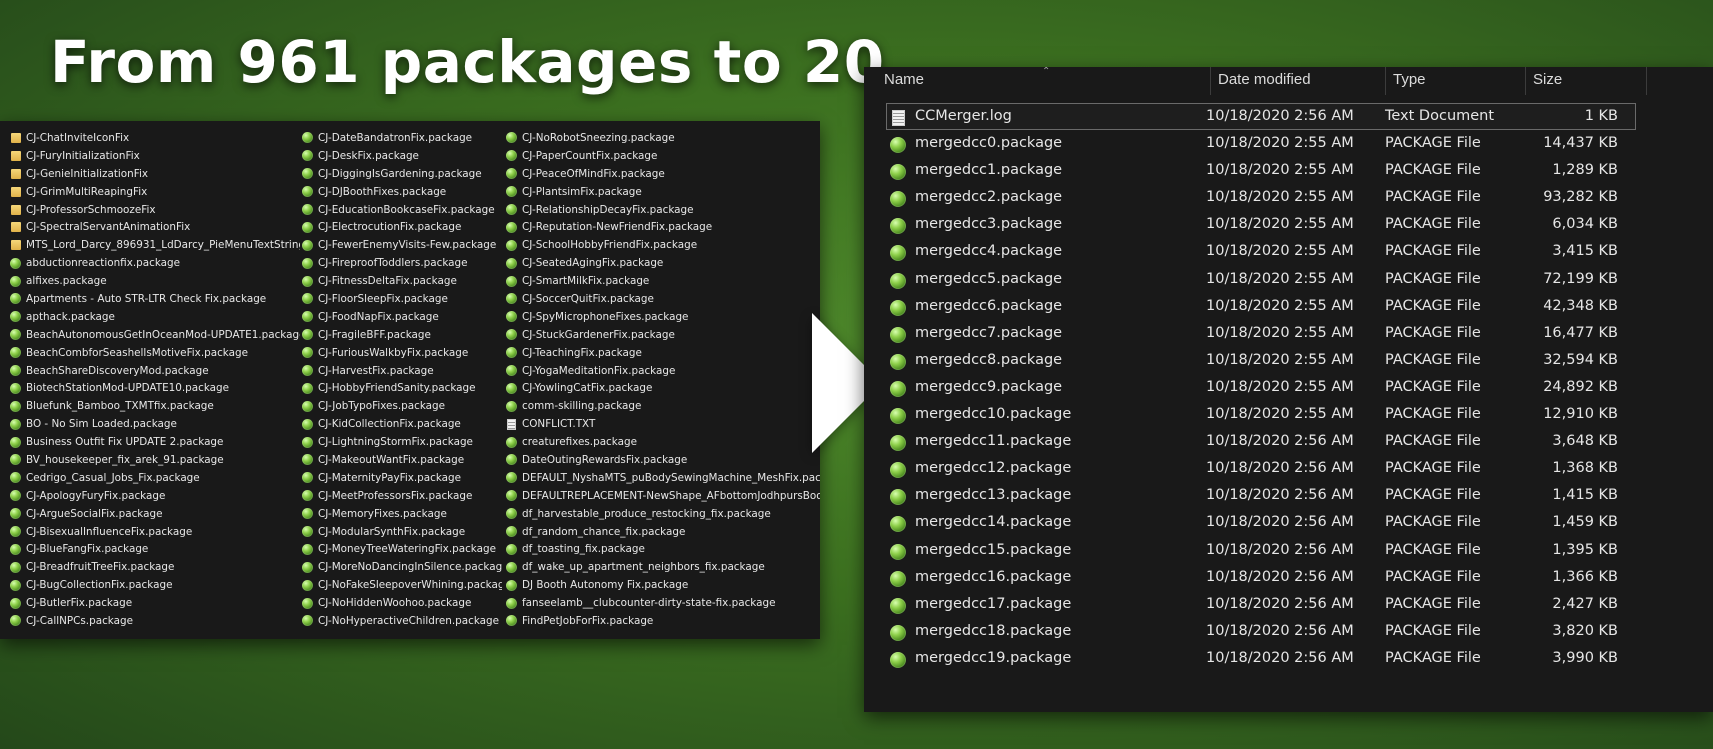  Describe the element at coordinates (402, 263) in the screenshot. I see `file-item: CJ-FireproofToddlers.package` at that location.